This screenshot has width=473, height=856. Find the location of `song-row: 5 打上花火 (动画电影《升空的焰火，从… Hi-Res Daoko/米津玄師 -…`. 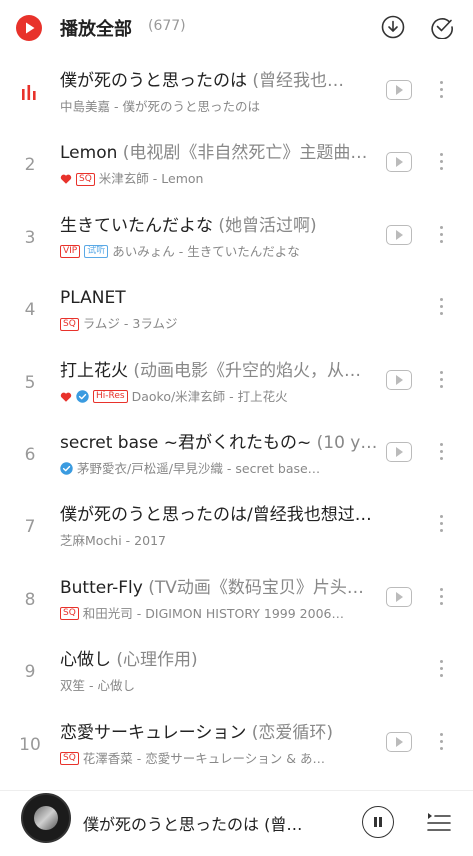

song-row: 5 打上花火 (动画电影《升空的焰火，从… Hi-Res Daoko/米津玄師 -… is located at coordinates (236, 384).